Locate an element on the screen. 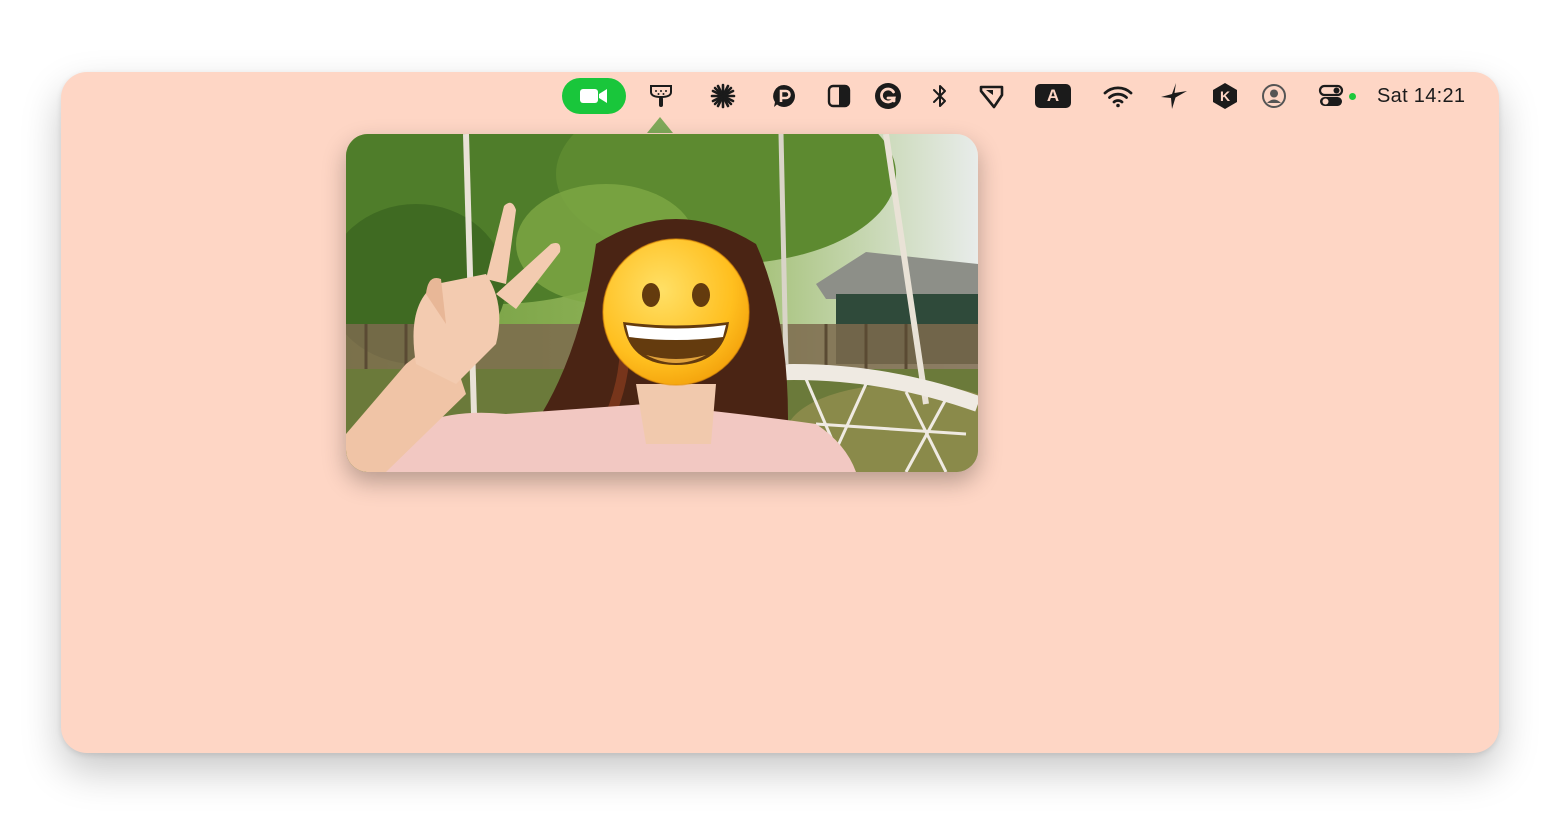 The height and width of the screenshot is (834, 1560). menu-bar: A K Sat 14:21 is located at coordinates (780, 96).